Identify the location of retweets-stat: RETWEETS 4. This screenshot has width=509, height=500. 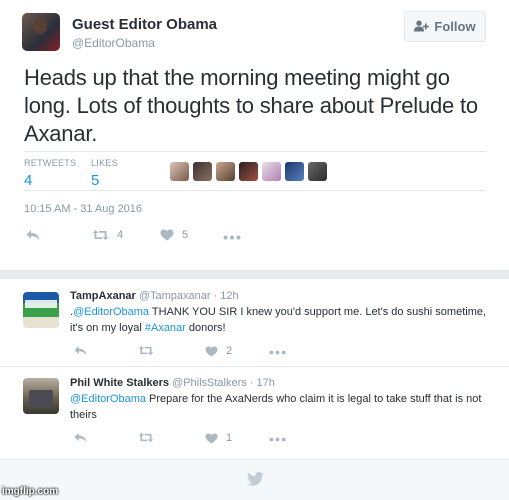
(50, 173).